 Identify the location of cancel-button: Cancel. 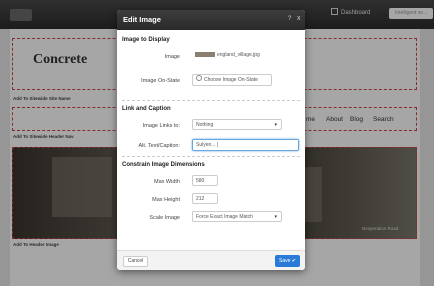
(135, 261).